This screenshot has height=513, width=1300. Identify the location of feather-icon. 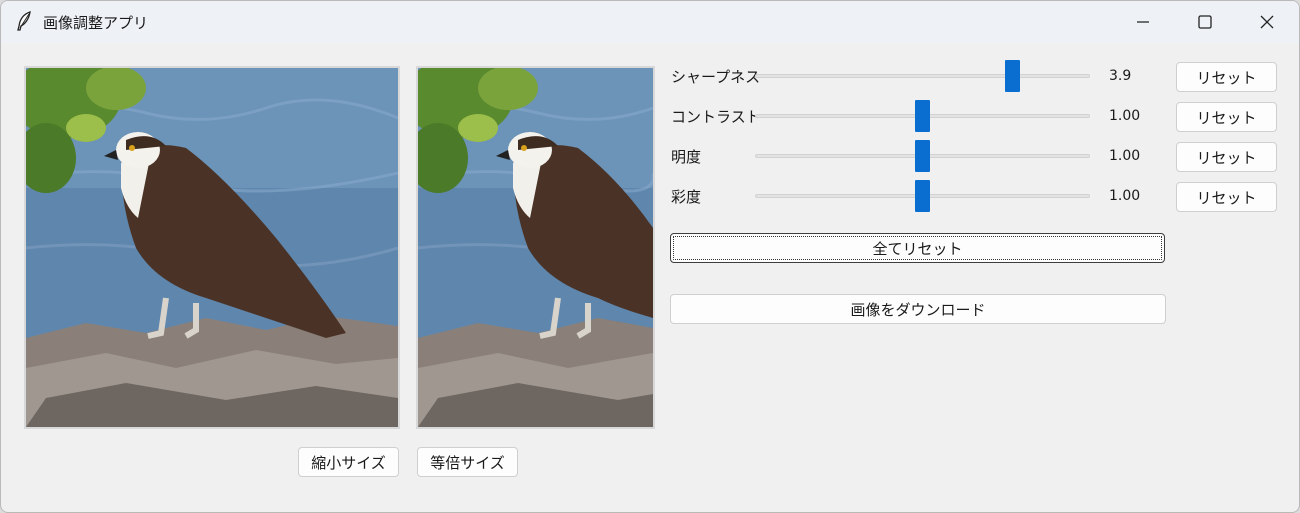
(24, 21).